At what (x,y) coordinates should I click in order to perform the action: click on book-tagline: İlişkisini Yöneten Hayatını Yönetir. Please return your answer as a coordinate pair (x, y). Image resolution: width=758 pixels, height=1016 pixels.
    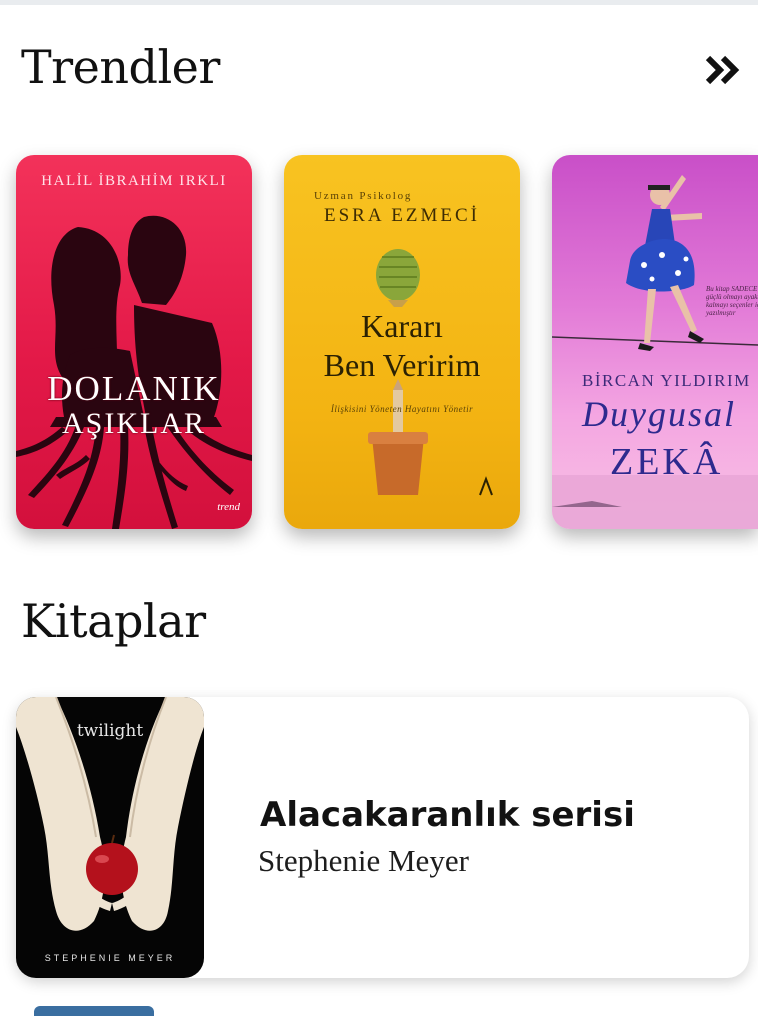
    Looking at the image, I should click on (402, 409).